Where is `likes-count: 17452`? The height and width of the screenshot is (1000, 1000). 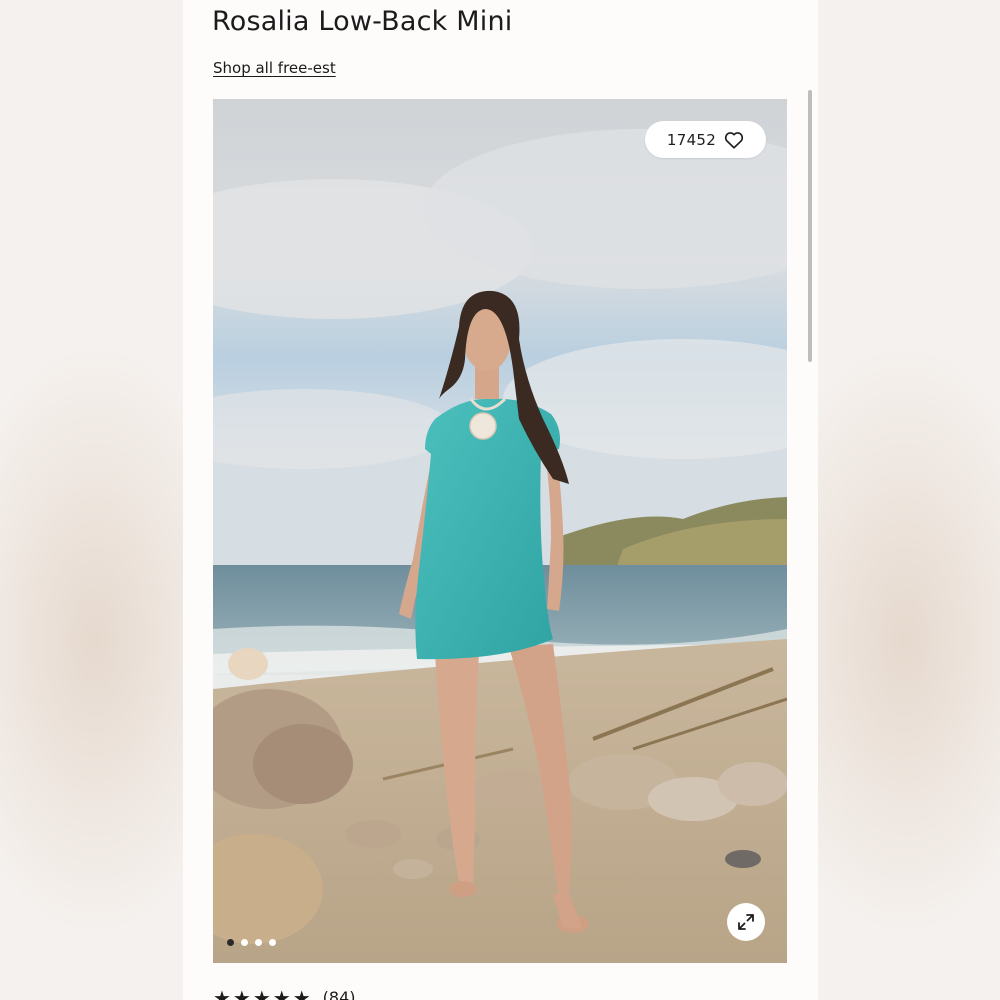
likes-count: 17452 is located at coordinates (691, 139).